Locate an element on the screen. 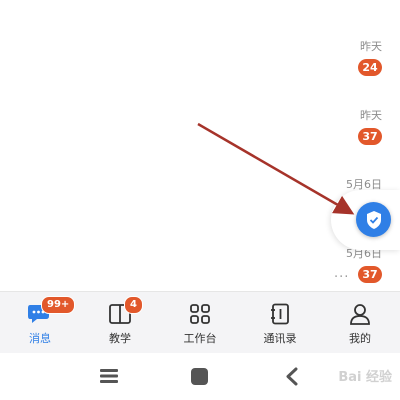 Image resolution: width=400 pixels, height=400 pixels. tab-label: 通讯录 is located at coordinates (280, 338).